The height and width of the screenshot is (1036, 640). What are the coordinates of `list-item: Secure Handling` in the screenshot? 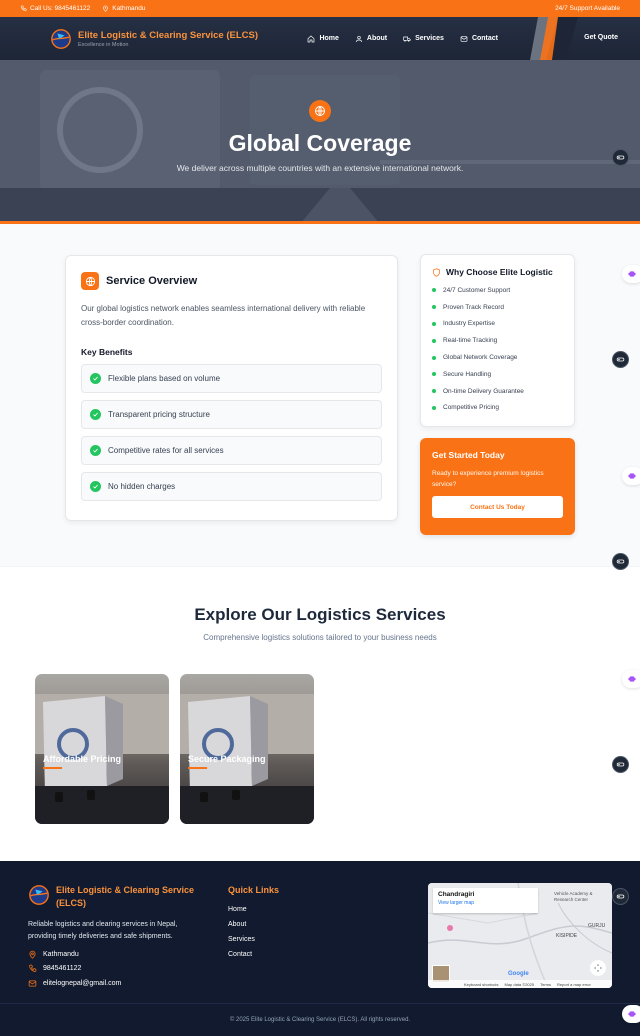 It's located at (497, 374).